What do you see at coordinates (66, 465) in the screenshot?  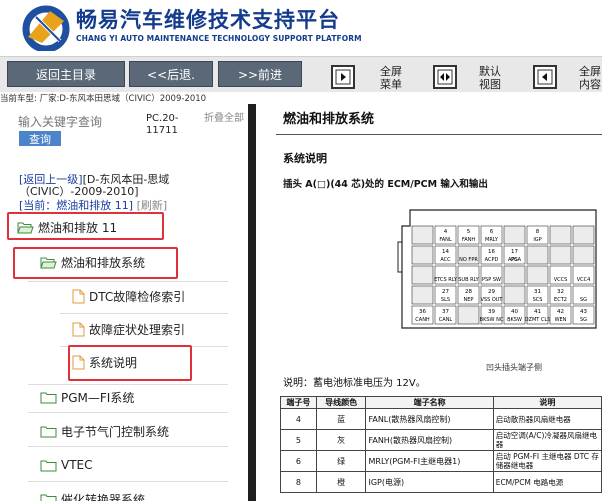 I see `tree-item-vtec: VTEC` at bounding box center [66, 465].